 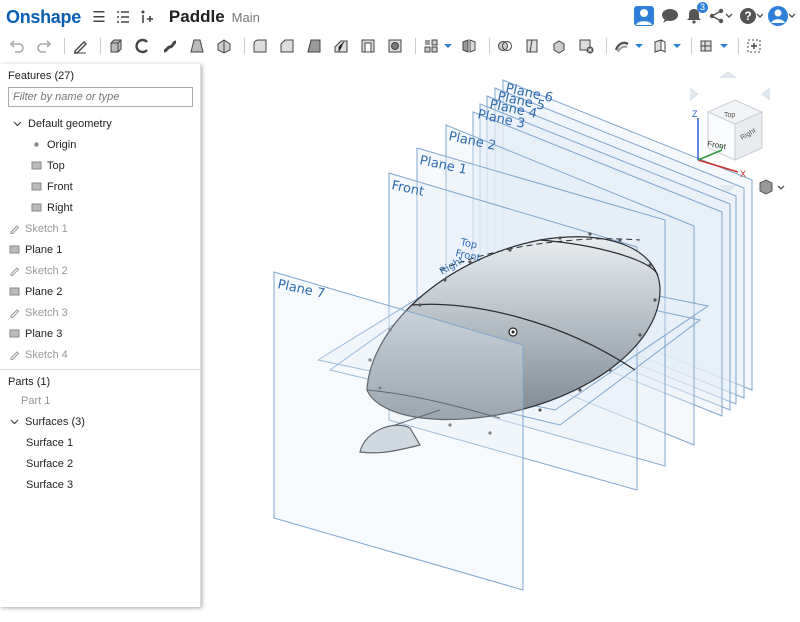 What do you see at coordinates (728, 75) in the screenshot?
I see `rotate-up-arrow-icon` at bounding box center [728, 75].